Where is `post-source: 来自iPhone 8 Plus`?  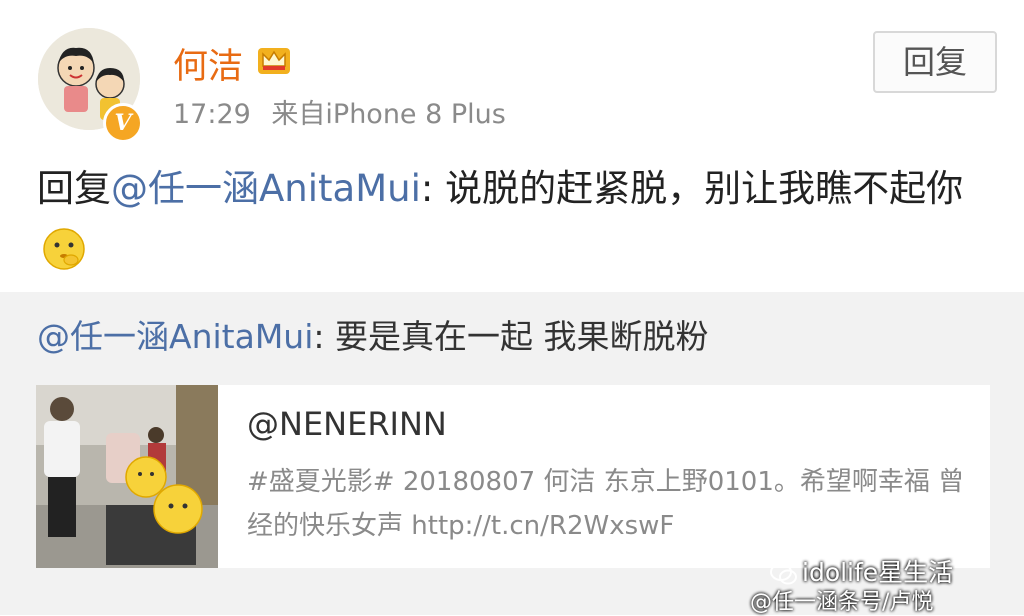
post-source: 来自iPhone 8 Plus is located at coordinates (388, 114).